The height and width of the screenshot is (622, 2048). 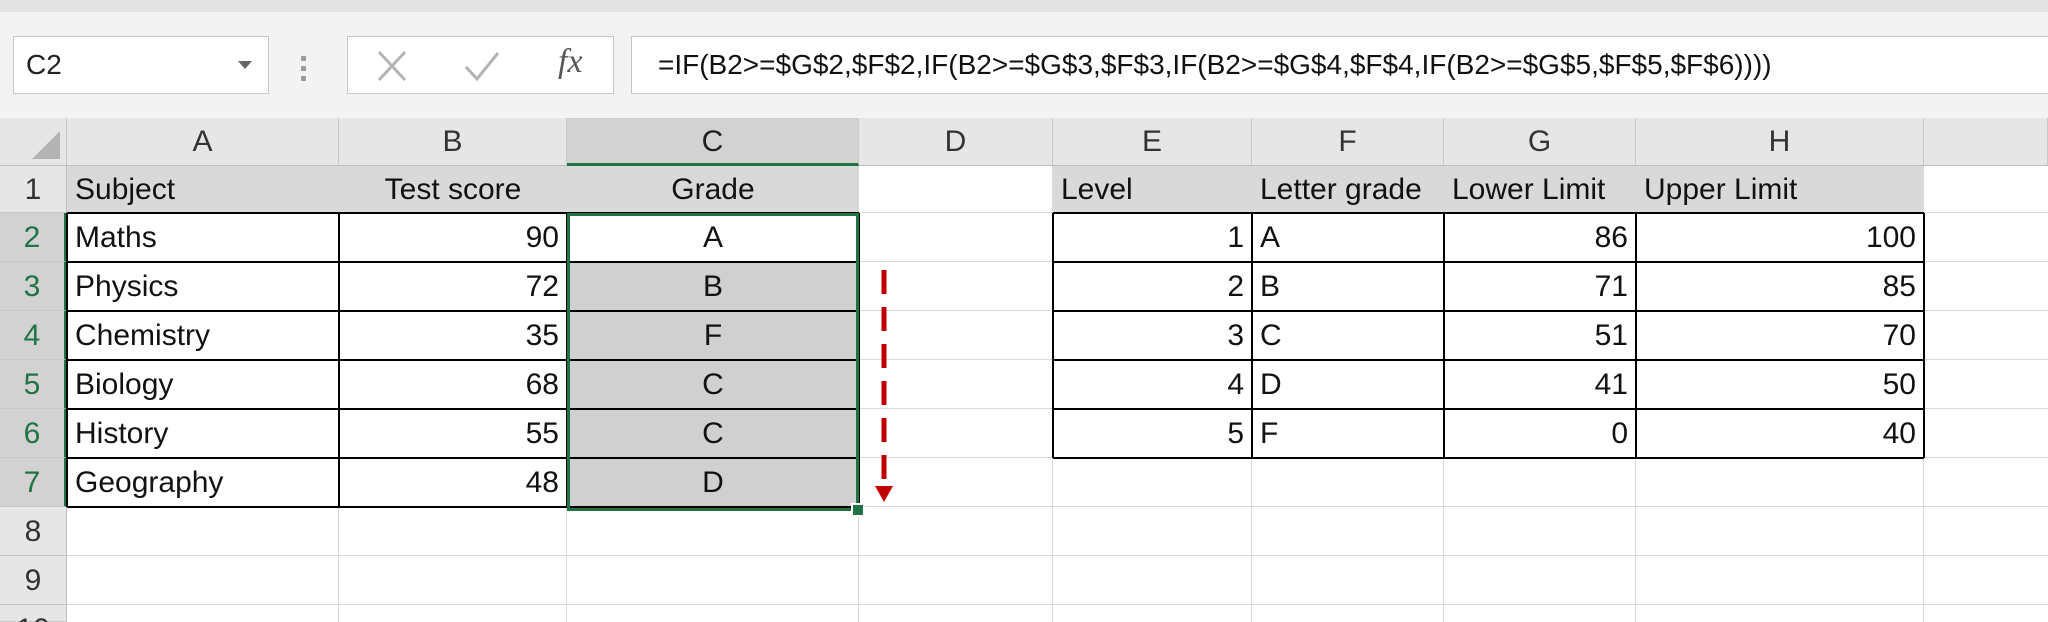 What do you see at coordinates (1348, 384) in the screenshot?
I see `table-cell: D` at bounding box center [1348, 384].